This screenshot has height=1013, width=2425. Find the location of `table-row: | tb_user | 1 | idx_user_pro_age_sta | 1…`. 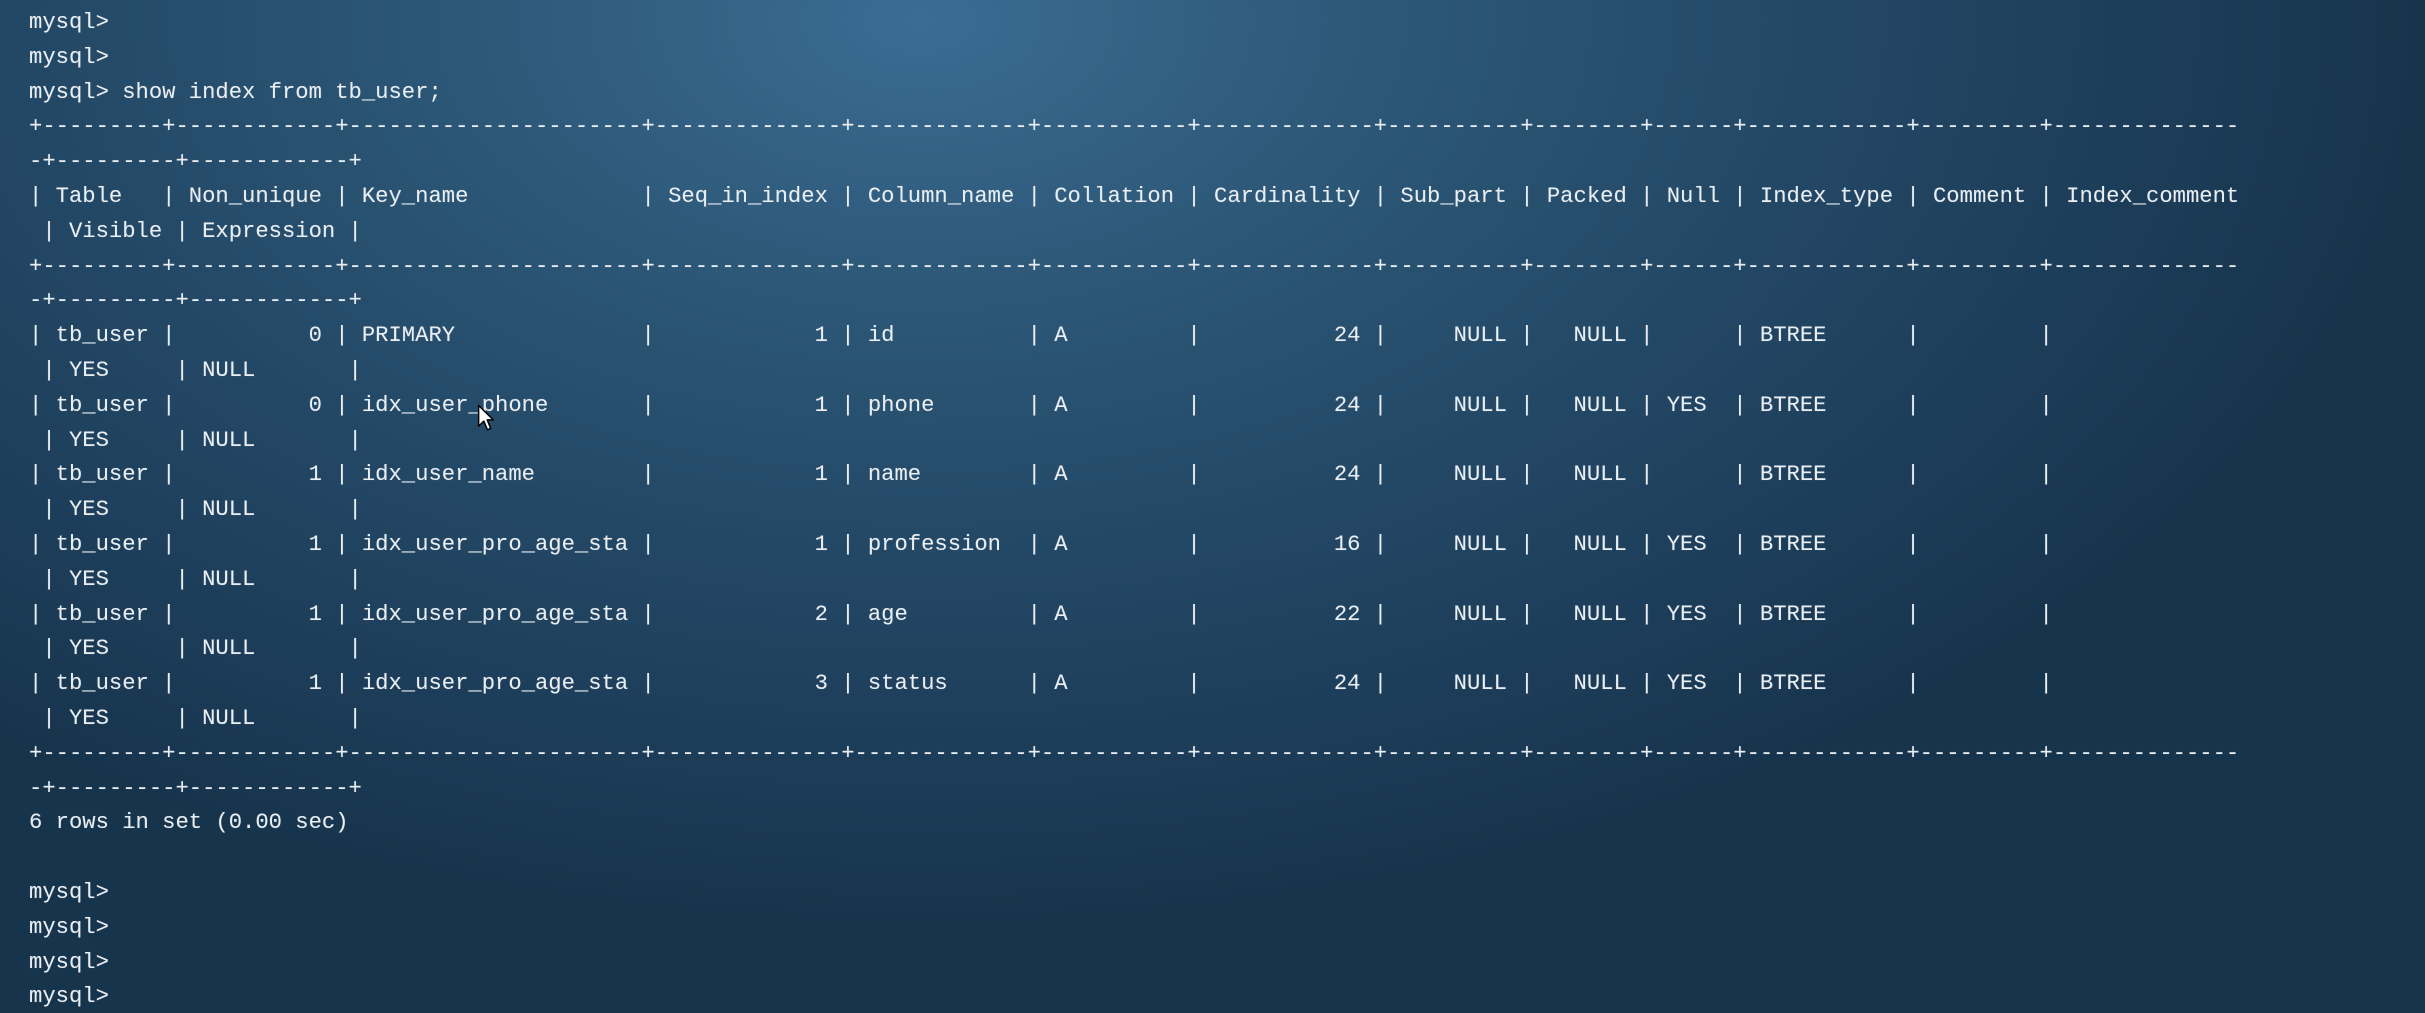

table-row: | tb_user | 1 | idx_user_pro_age_sta | 1… is located at coordinates (1041, 544).